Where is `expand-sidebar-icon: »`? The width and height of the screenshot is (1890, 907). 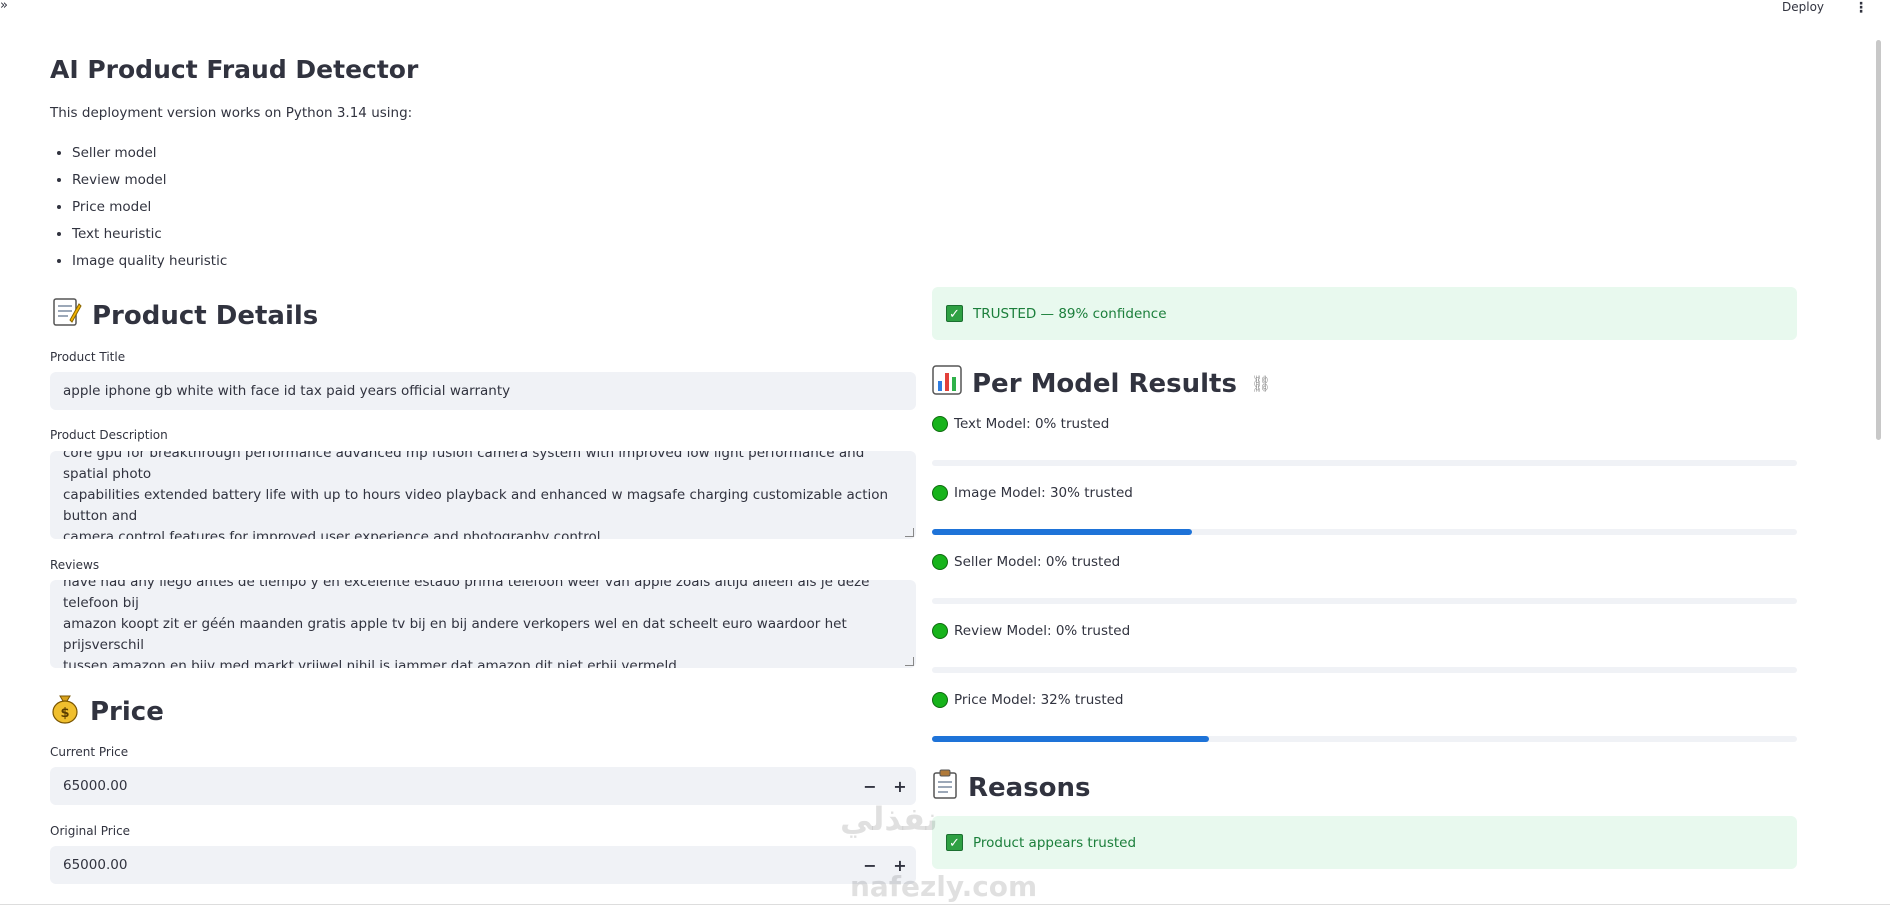 expand-sidebar-icon: » is located at coordinates (4, 6).